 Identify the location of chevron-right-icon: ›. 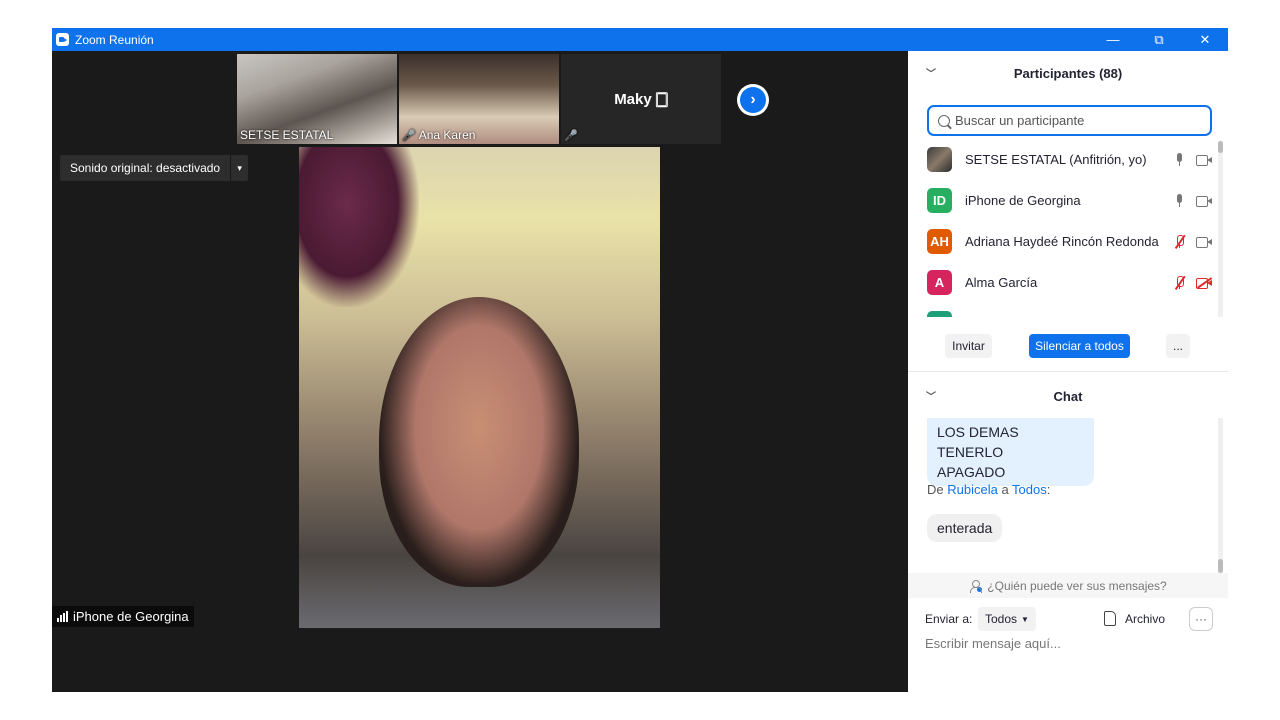
(753, 100).